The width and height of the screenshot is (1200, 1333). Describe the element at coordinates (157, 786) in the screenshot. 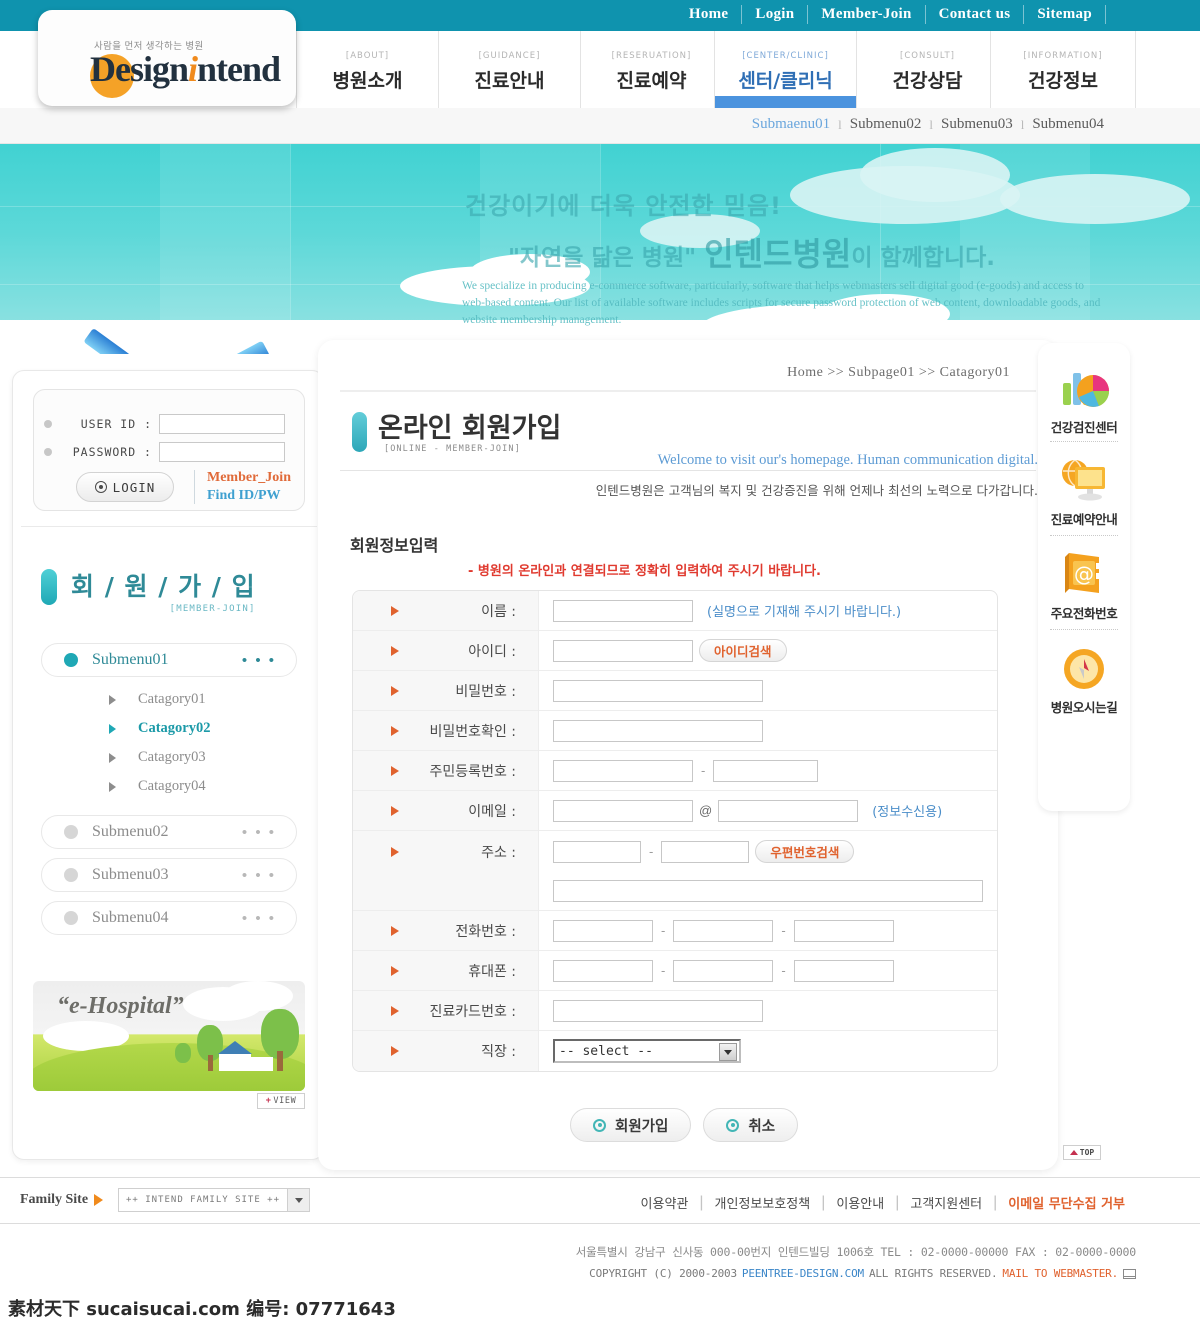

I see `sidebar-item-catagory04: Catagory04` at that location.